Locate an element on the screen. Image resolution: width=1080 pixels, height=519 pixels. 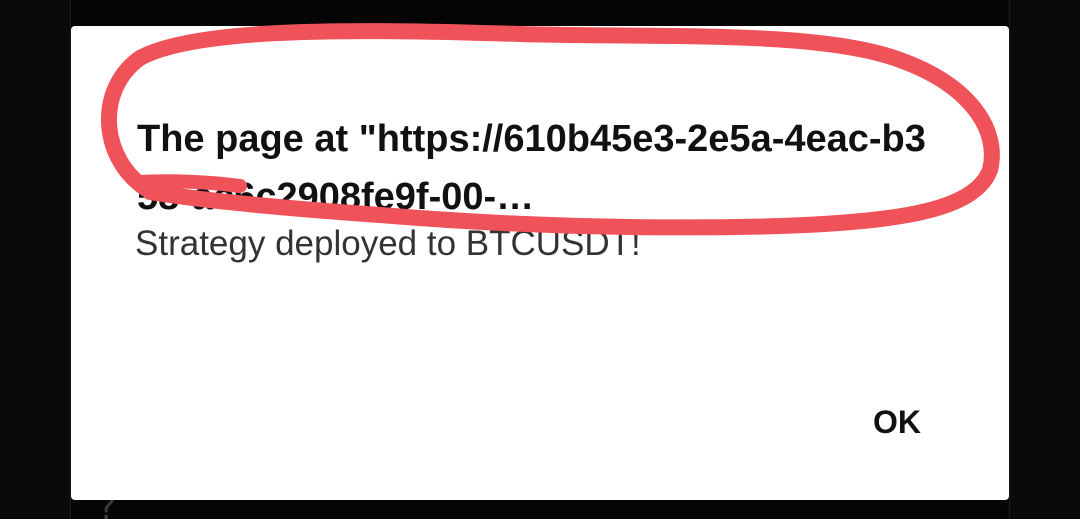
background-left-panel is located at coordinates (35, 259).